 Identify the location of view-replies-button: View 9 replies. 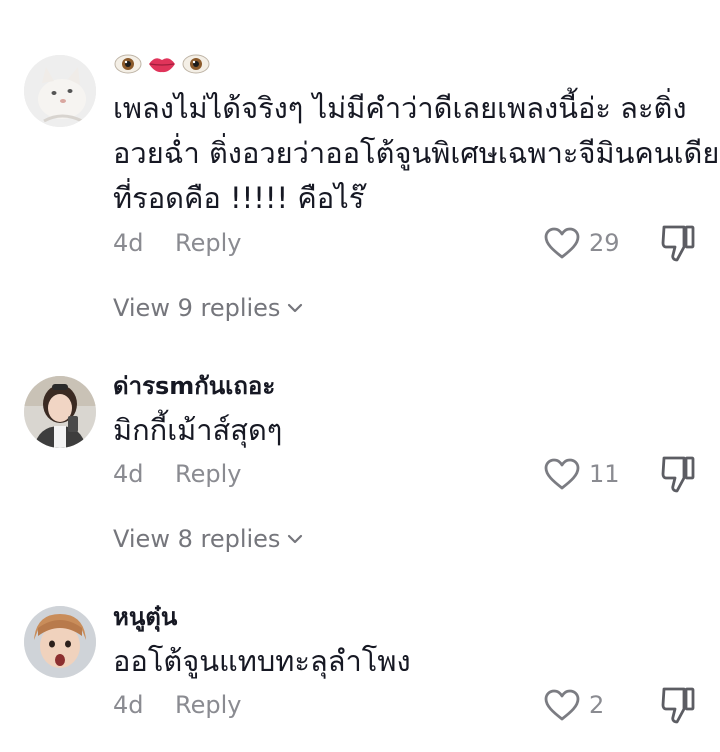
(208, 308).